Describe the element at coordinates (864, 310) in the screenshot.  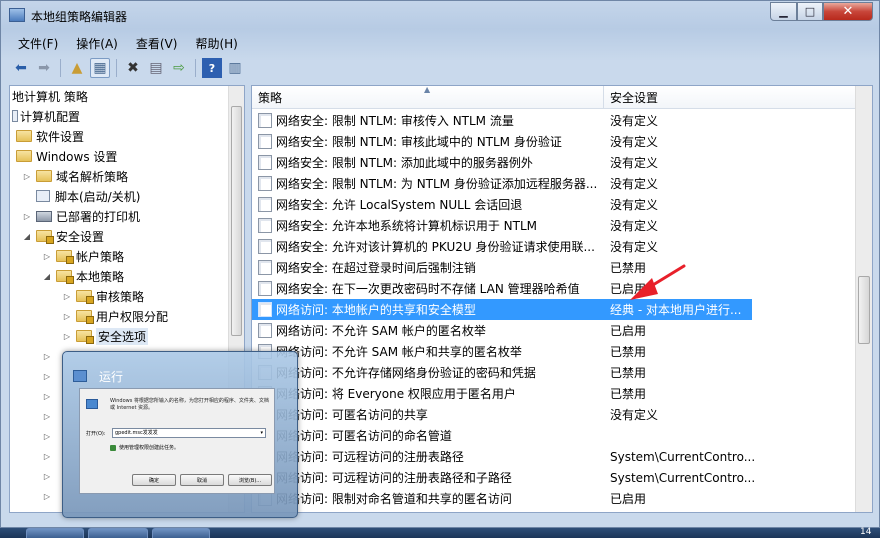
I see `list-scroll-thumb` at that location.